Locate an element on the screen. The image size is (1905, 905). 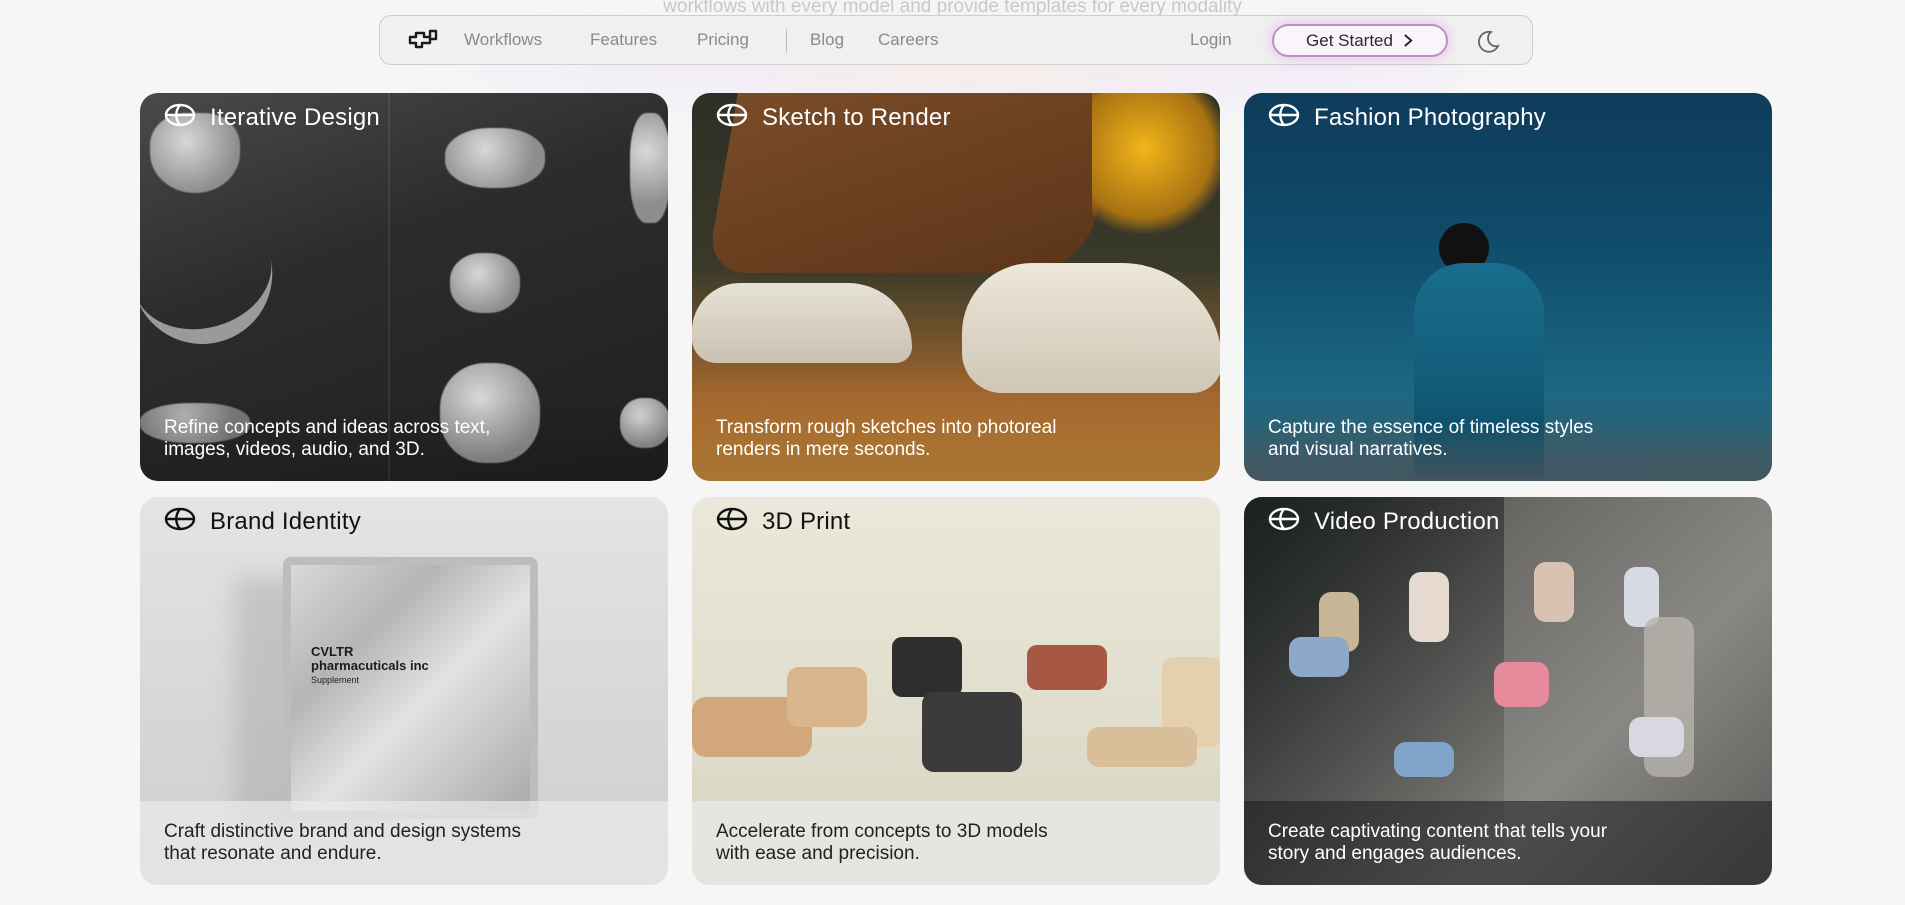
moon-icon is located at coordinates (1488, 41).